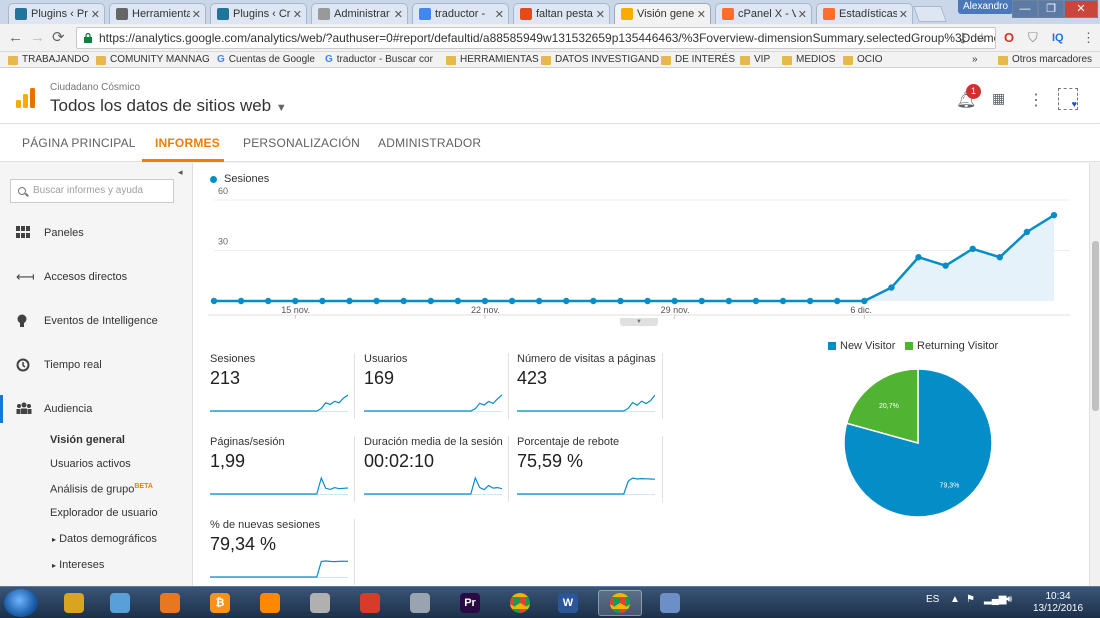 This screenshot has height=618, width=1100. I want to click on iq-extension-icon: IQ, so click(1058, 38).